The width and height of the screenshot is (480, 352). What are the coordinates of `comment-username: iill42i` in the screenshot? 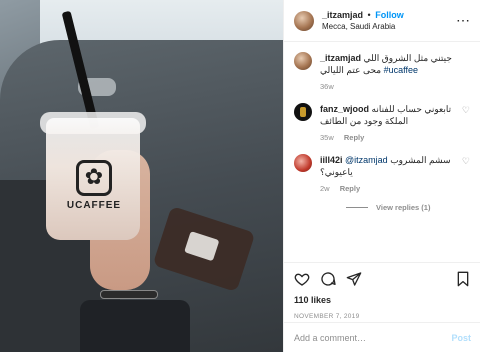 It's located at (331, 160).